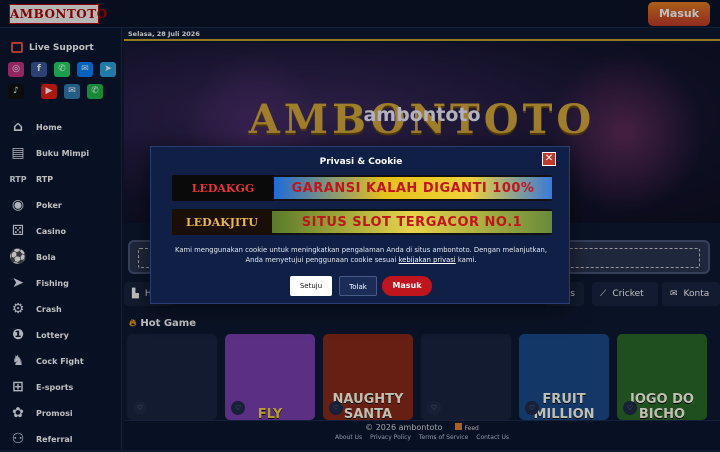  I want to click on cookie-text-end: kami., so click(466, 260).